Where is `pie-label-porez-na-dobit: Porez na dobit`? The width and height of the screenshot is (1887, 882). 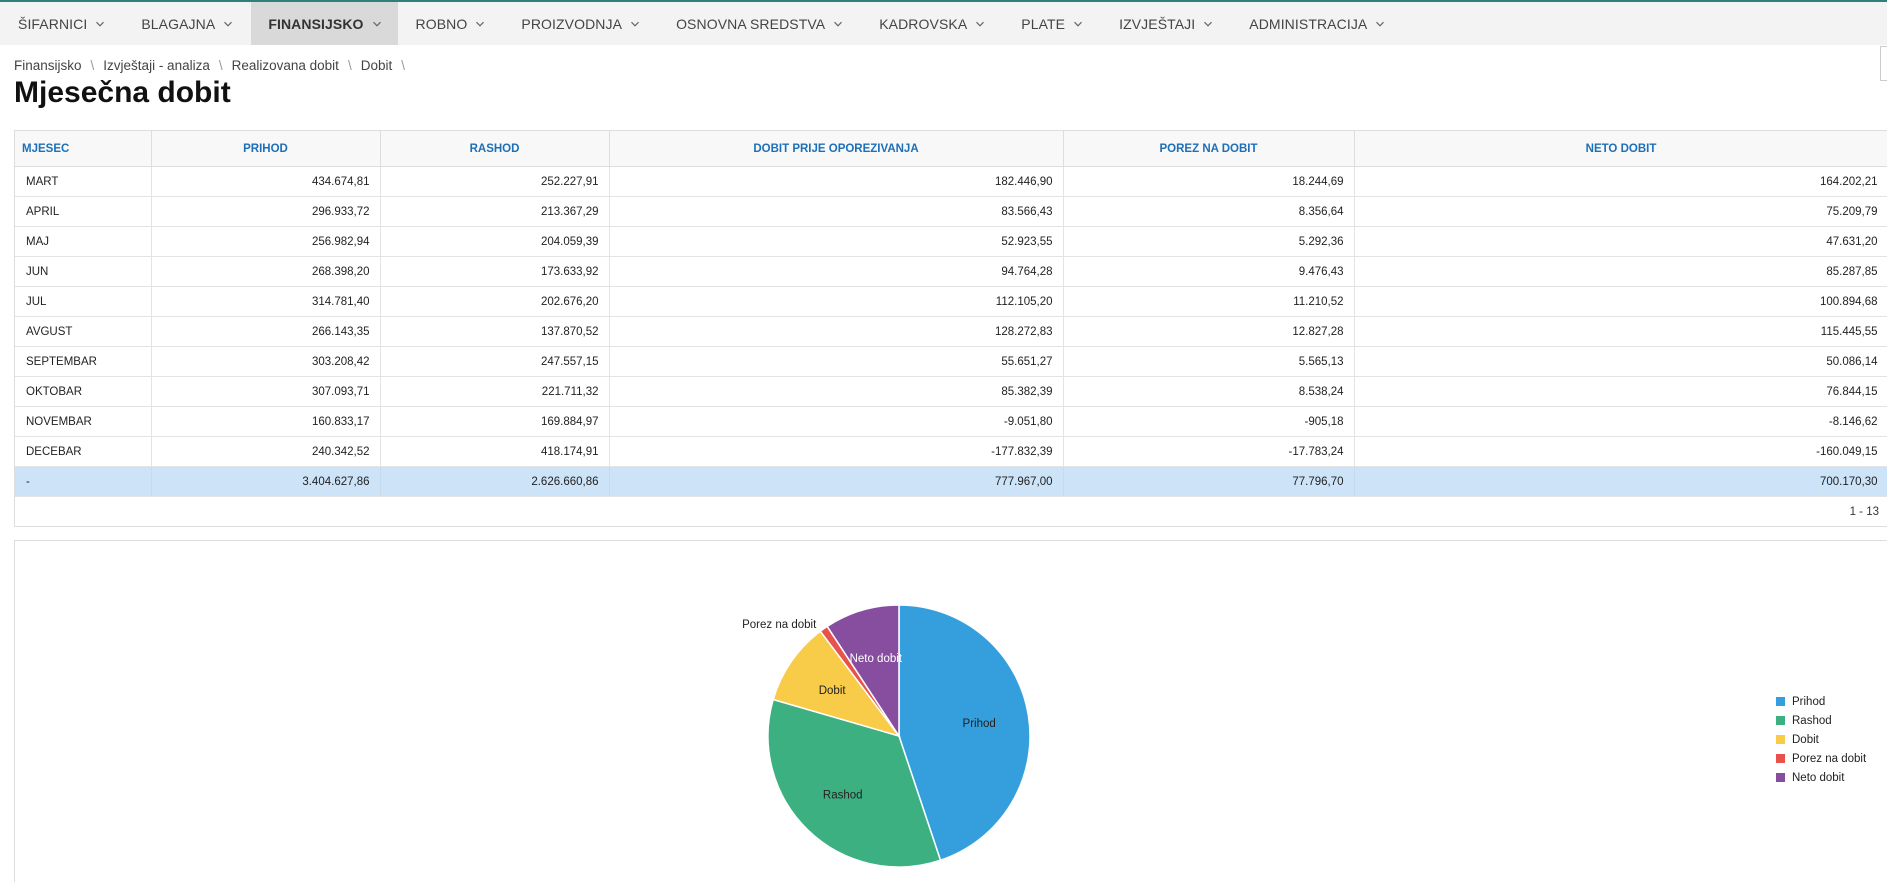 pie-label-porez-na-dobit: Porez na dobit is located at coordinates (779, 625).